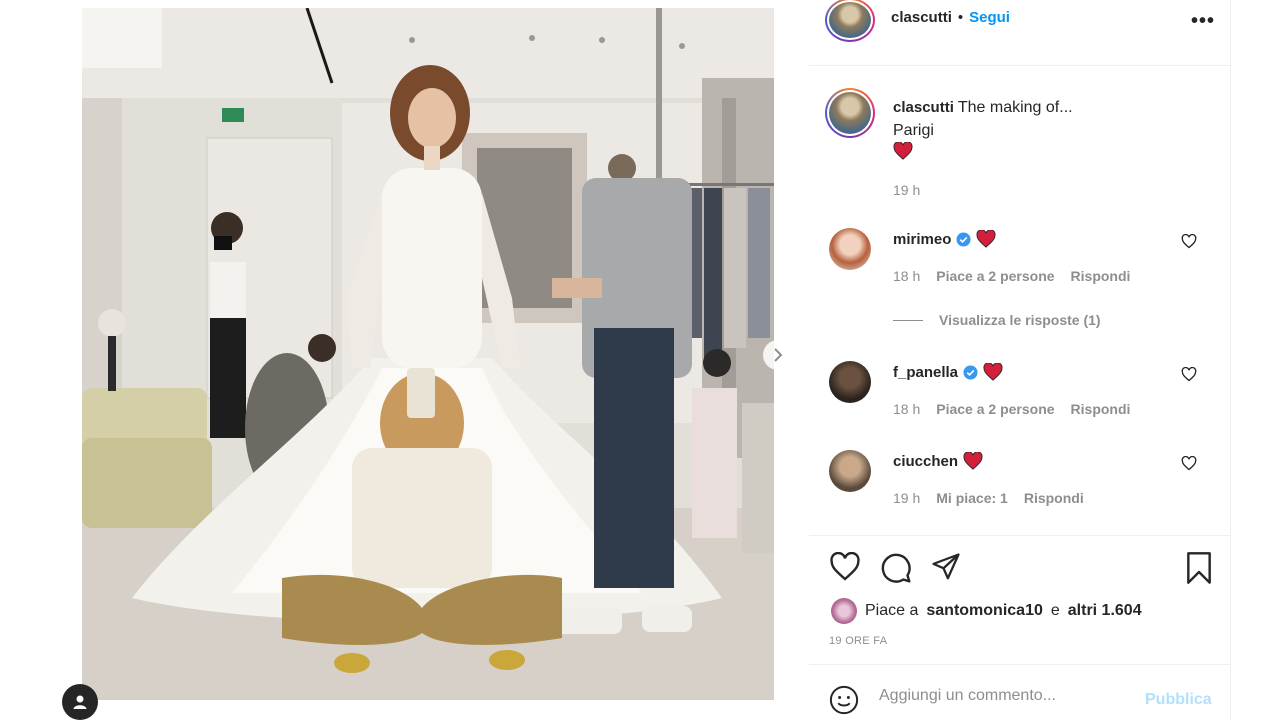 The height and width of the screenshot is (720, 1280). I want to click on caption-avatar, so click(850, 113).